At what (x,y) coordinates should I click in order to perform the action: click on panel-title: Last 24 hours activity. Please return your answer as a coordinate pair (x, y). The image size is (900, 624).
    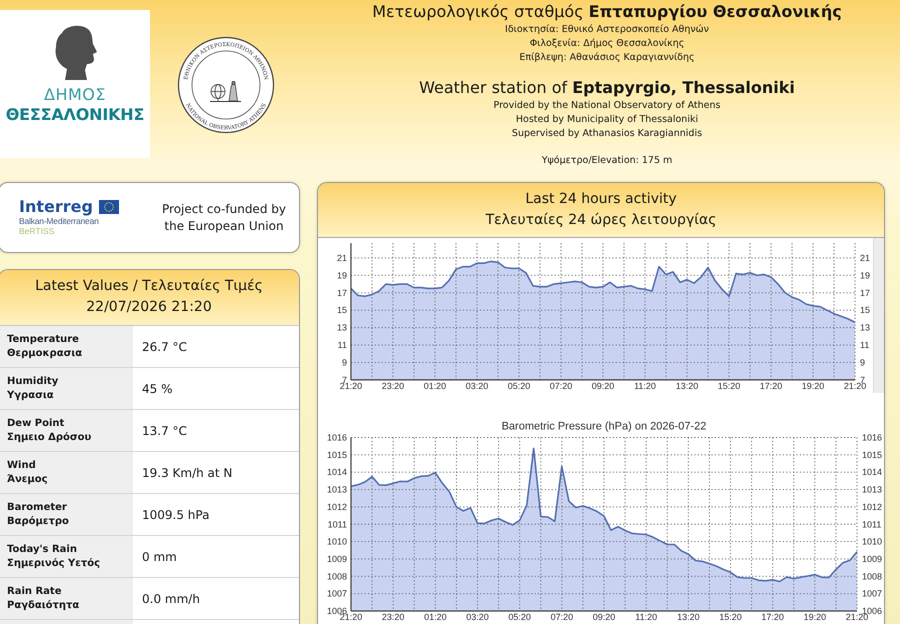
    Looking at the image, I should click on (601, 199).